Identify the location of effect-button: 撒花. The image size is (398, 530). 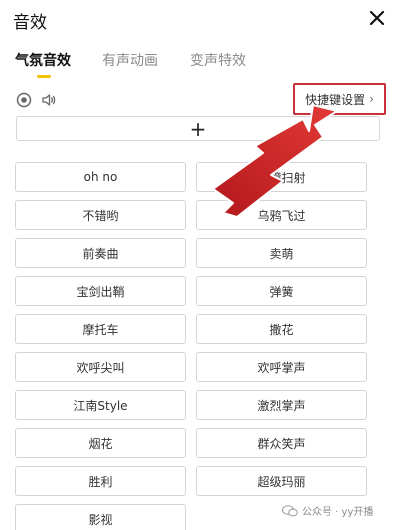
(281, 329).